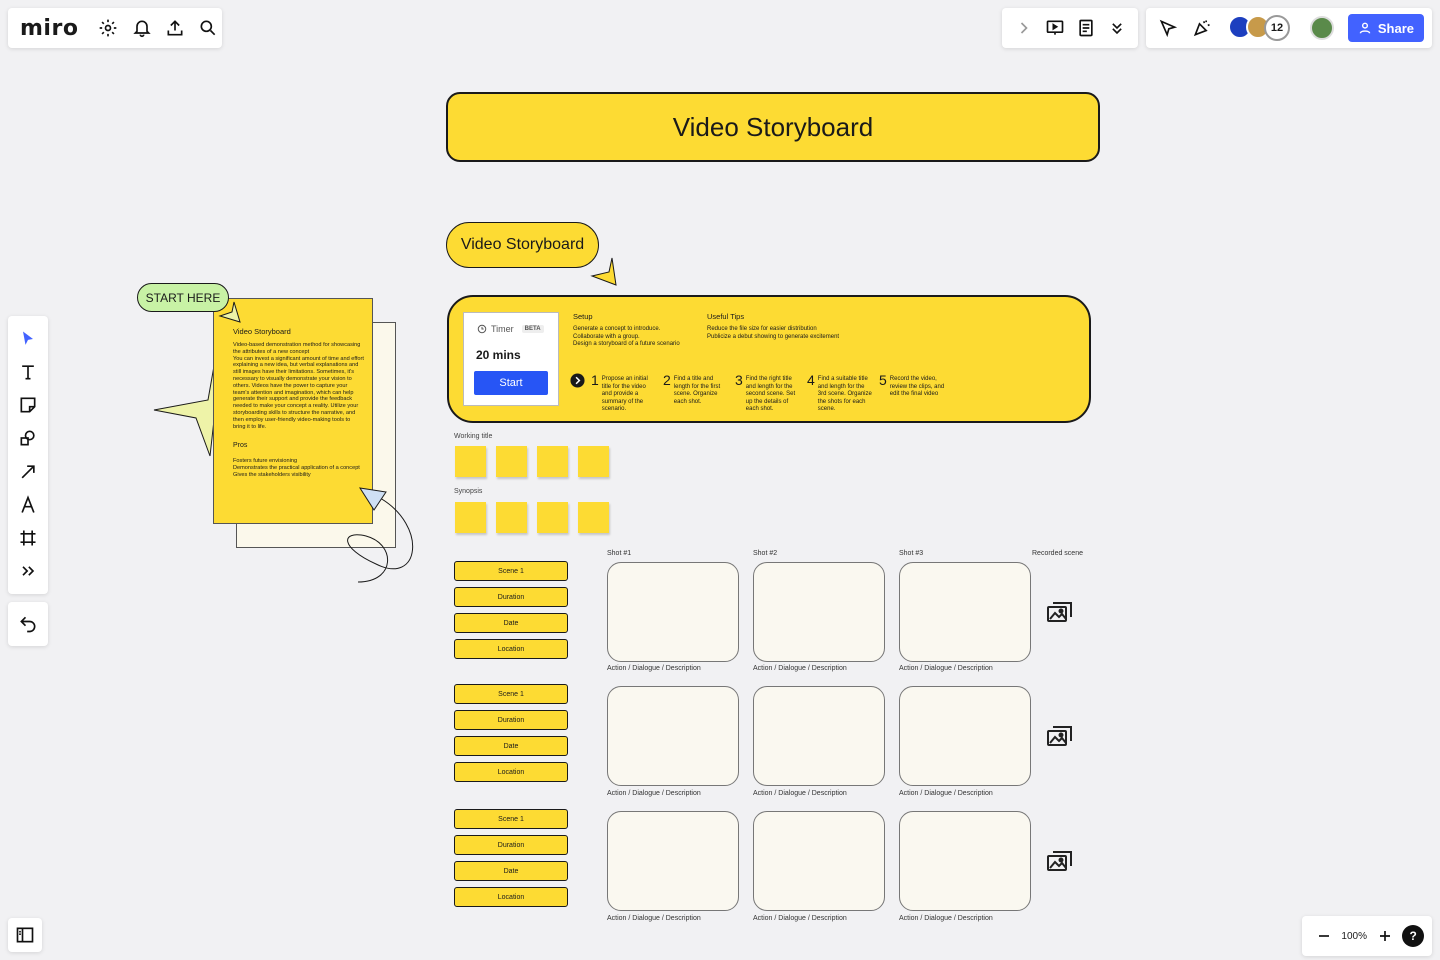  What do you see at coordinates (208, 28) in the screenshot?
I see `search-icon` at bounding box center [208, 28].